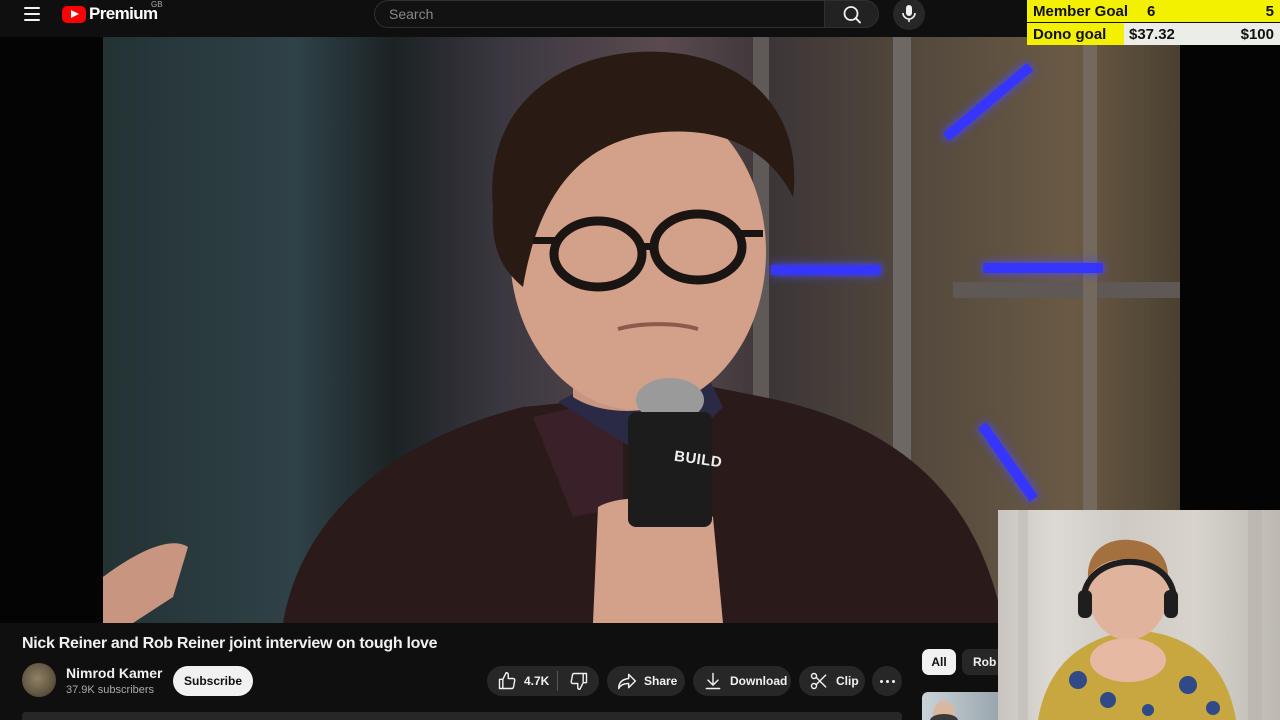 The image size is (1280, 720). What do you see at coordinates (847, 681) in the screenshot?
I see `clip-label: Clip` at bounding box center [847, 681].